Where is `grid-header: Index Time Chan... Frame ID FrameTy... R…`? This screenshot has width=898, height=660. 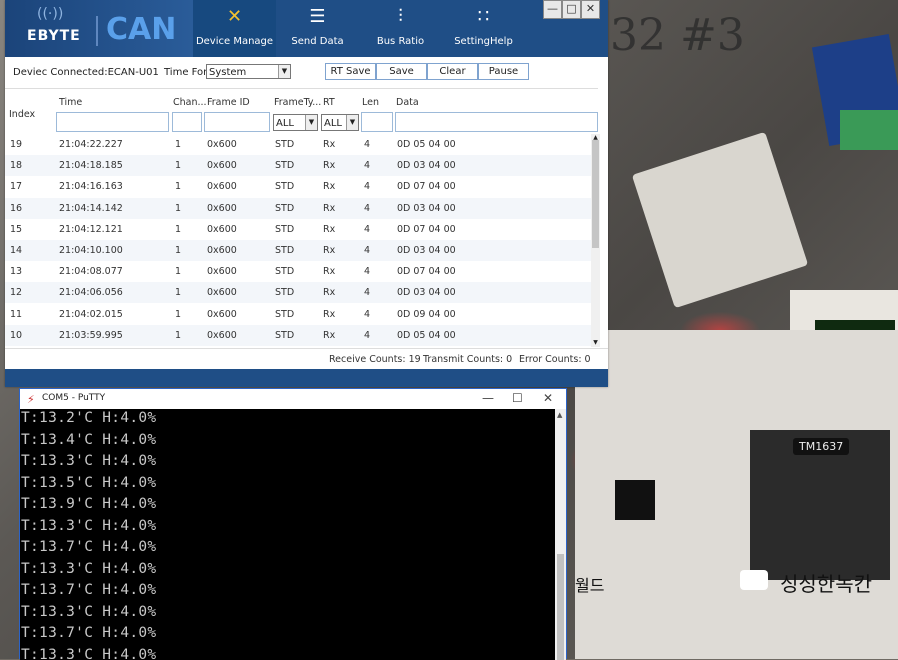
grid-header: Index Time Chan... Frame ID FrameTy... R… is located at coordinates (301, 111).